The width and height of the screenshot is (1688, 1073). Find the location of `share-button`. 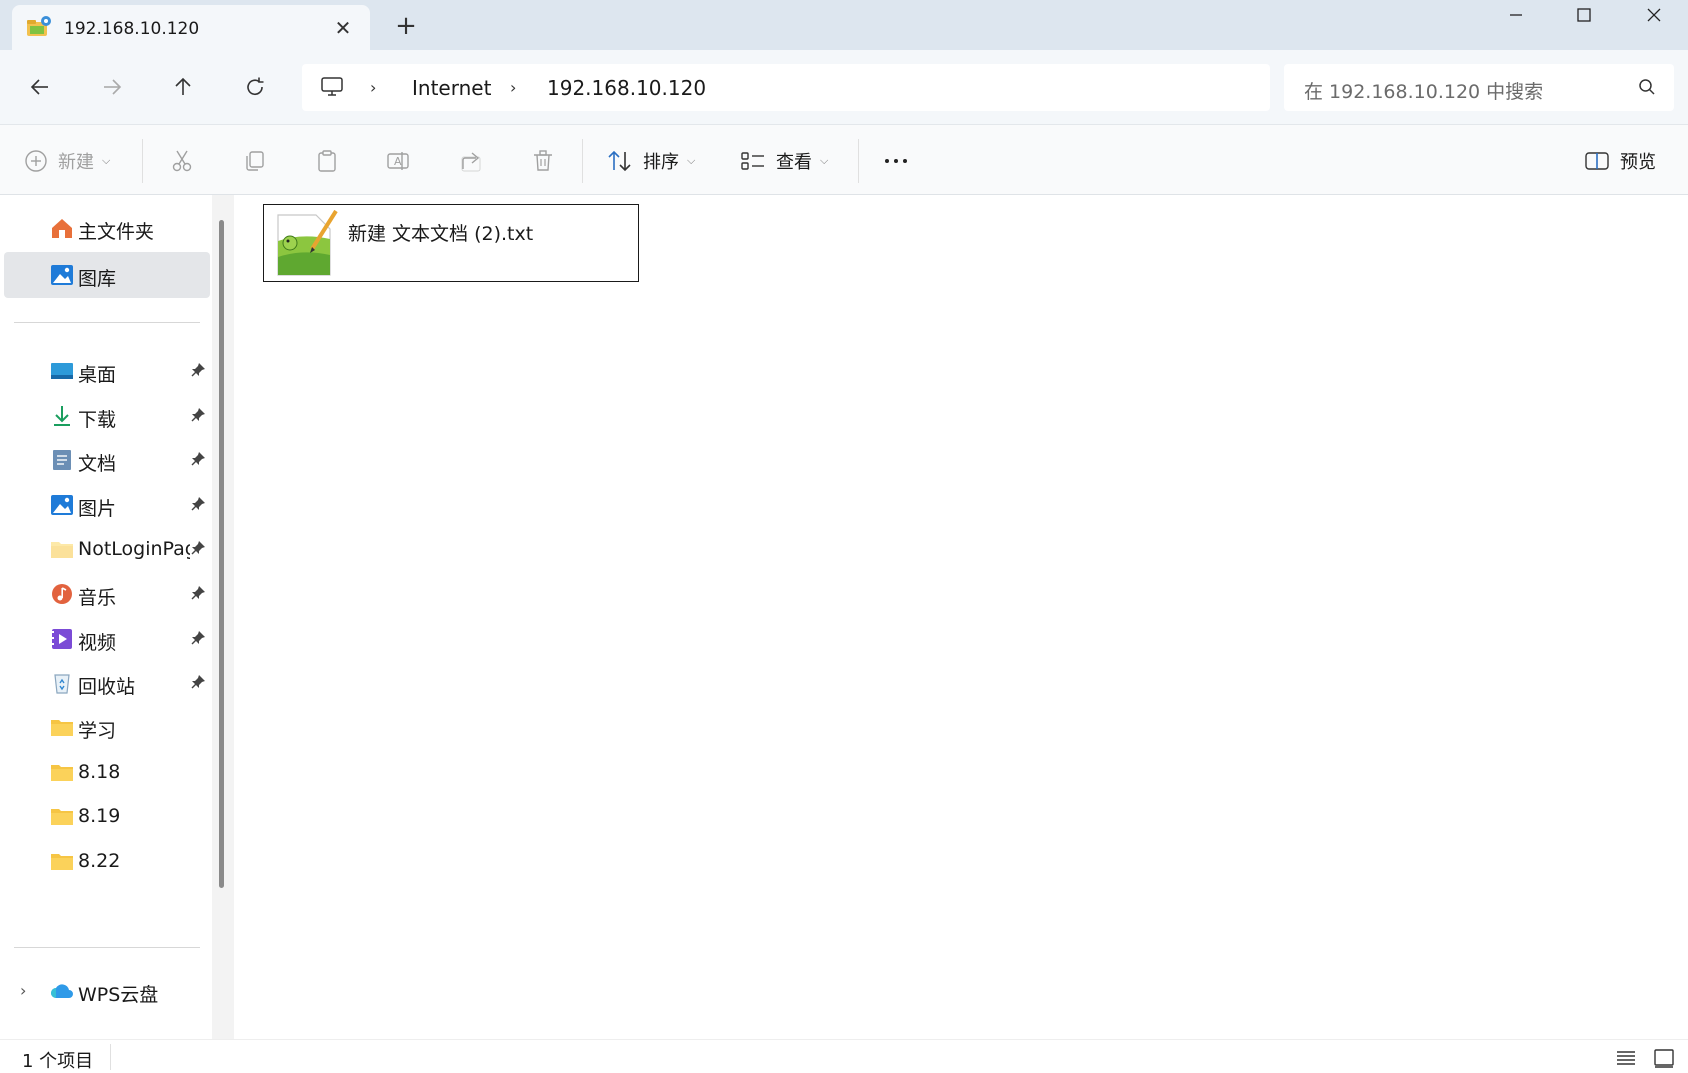

share-button is located at coordinates (471, 161).